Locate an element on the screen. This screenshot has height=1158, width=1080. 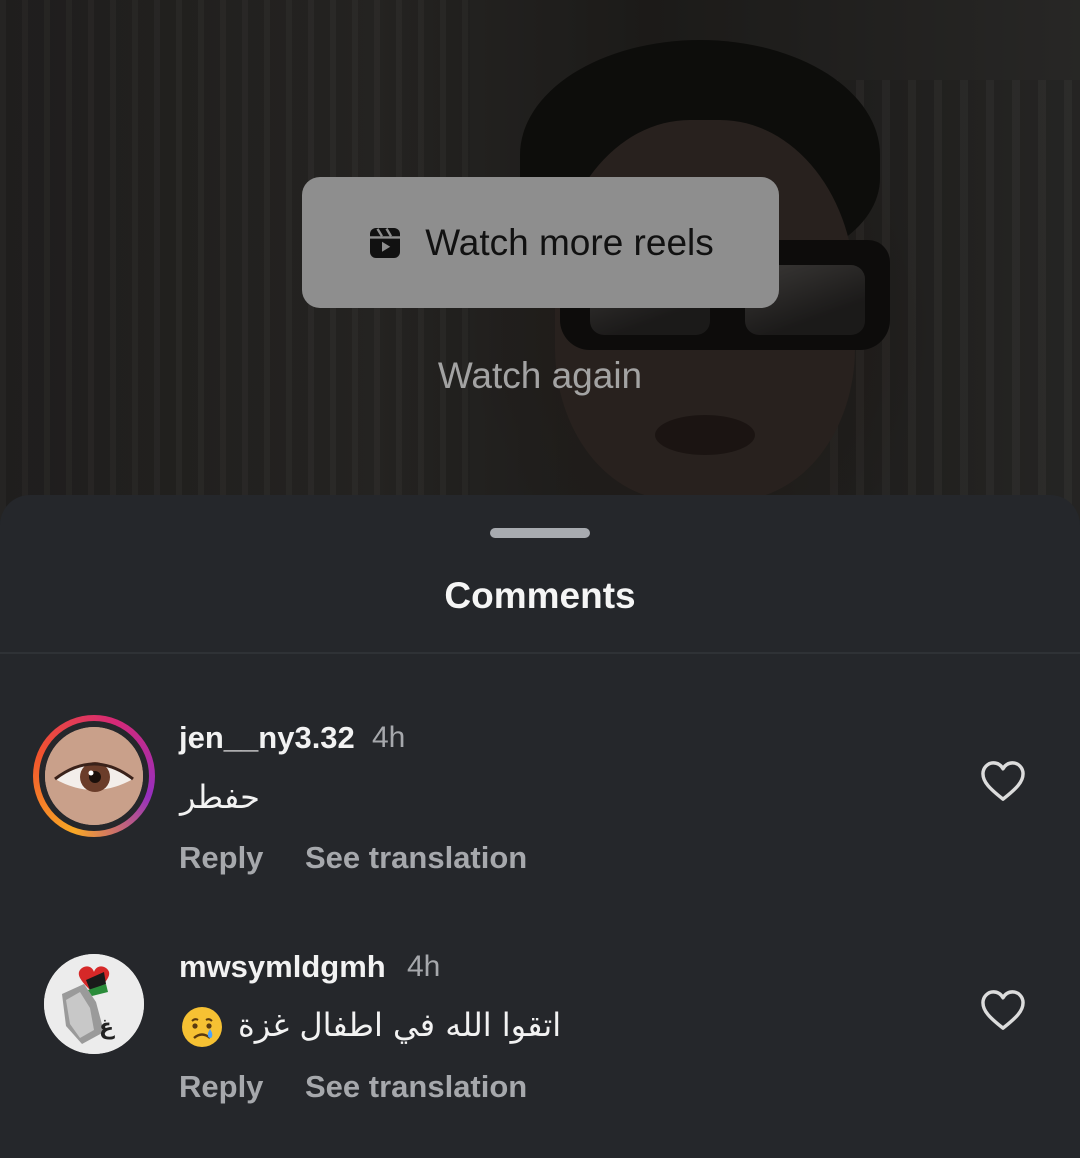
watch-more-reels-button: Watch more reels is located at coordinates (540, 242).